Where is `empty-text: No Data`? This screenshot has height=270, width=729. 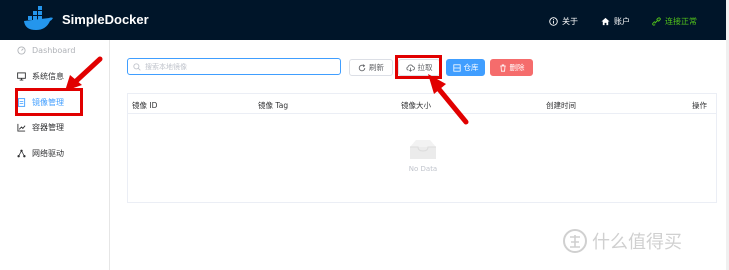
empty-text: No Data is located at coordinates (423, 169).